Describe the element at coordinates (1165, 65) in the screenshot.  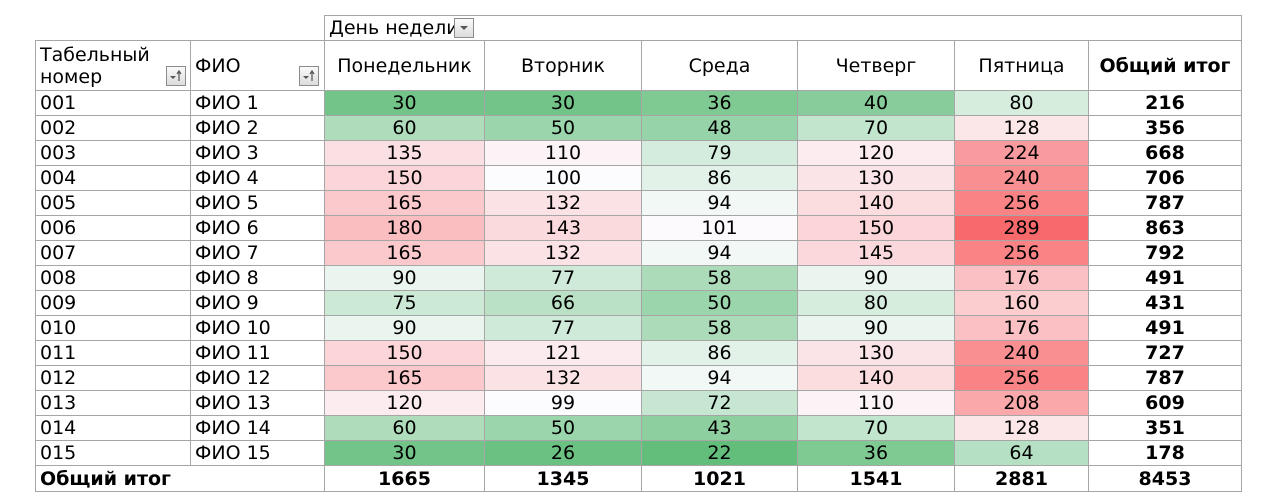
I see `column-header-grand-total: Общий итог` at that location.